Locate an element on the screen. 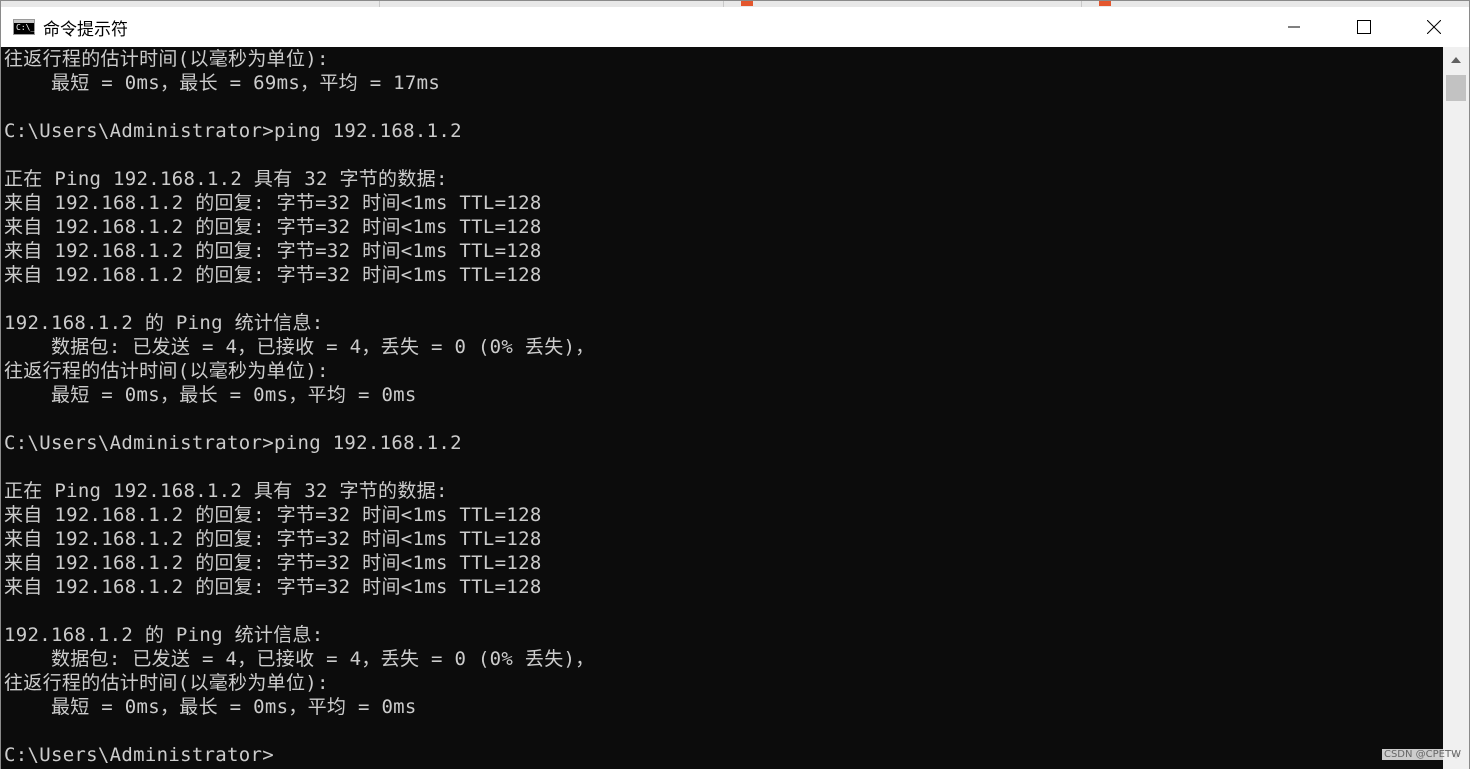  console-line: 最短 = 0ms，最长 = 69ms，平均 = 17ms is located at coordinates (222, 83).